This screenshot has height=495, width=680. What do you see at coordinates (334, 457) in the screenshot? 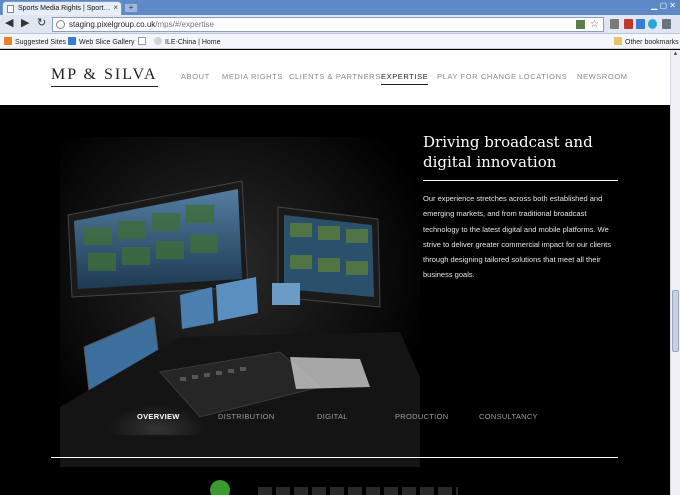
I see `section-divider` at bounding box center [334, 457].